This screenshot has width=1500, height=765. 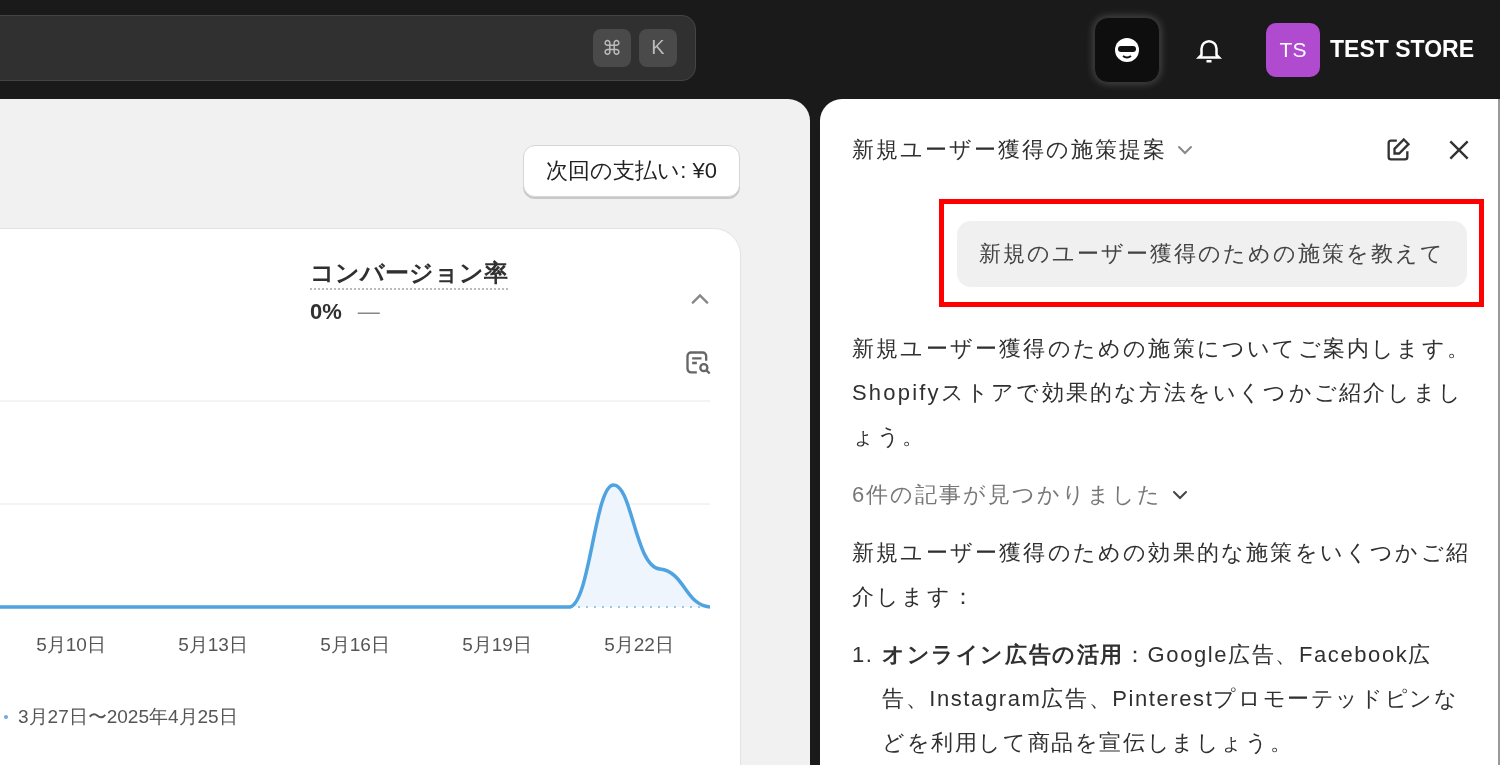 I want to click on store-name: TEST STORE, so click(x=1402, y=49).